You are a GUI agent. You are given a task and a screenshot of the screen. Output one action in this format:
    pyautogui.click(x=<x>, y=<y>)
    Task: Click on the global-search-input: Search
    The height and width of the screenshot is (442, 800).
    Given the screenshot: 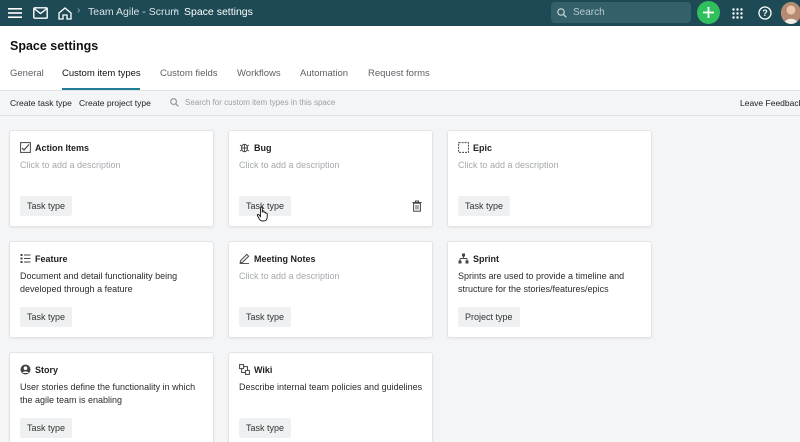 What is the action you would take?
    pyautogui.click(x=621, y=12)
    